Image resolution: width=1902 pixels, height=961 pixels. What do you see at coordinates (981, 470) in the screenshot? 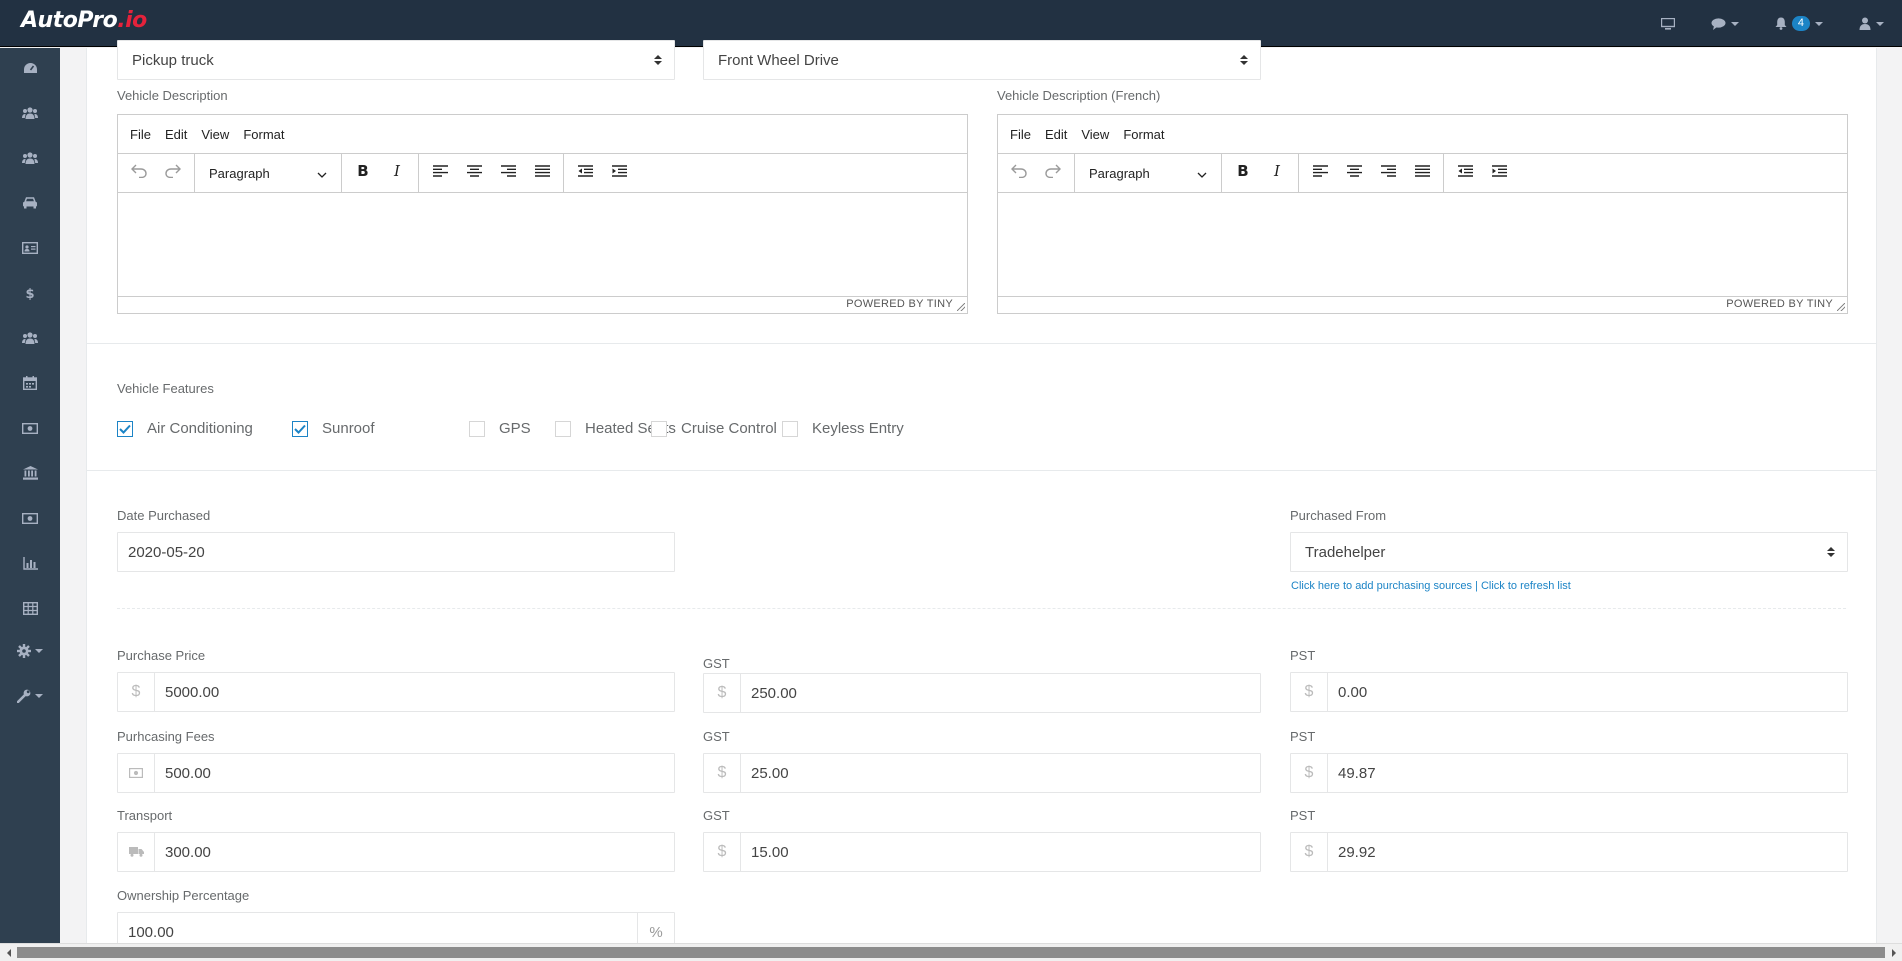
I see `section-divider` at bounding box center [981, 470].